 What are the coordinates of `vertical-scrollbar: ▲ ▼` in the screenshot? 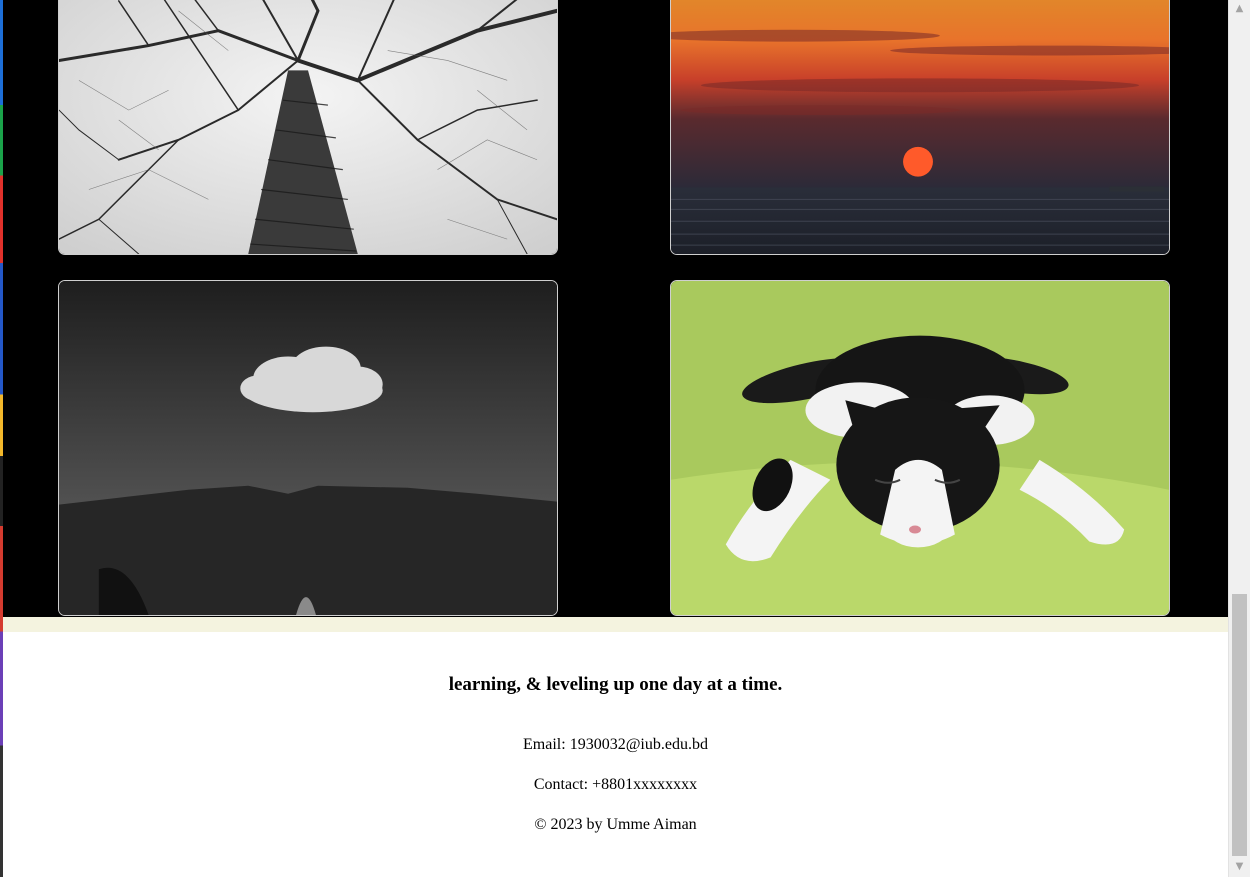 It's located at (1239, 438).